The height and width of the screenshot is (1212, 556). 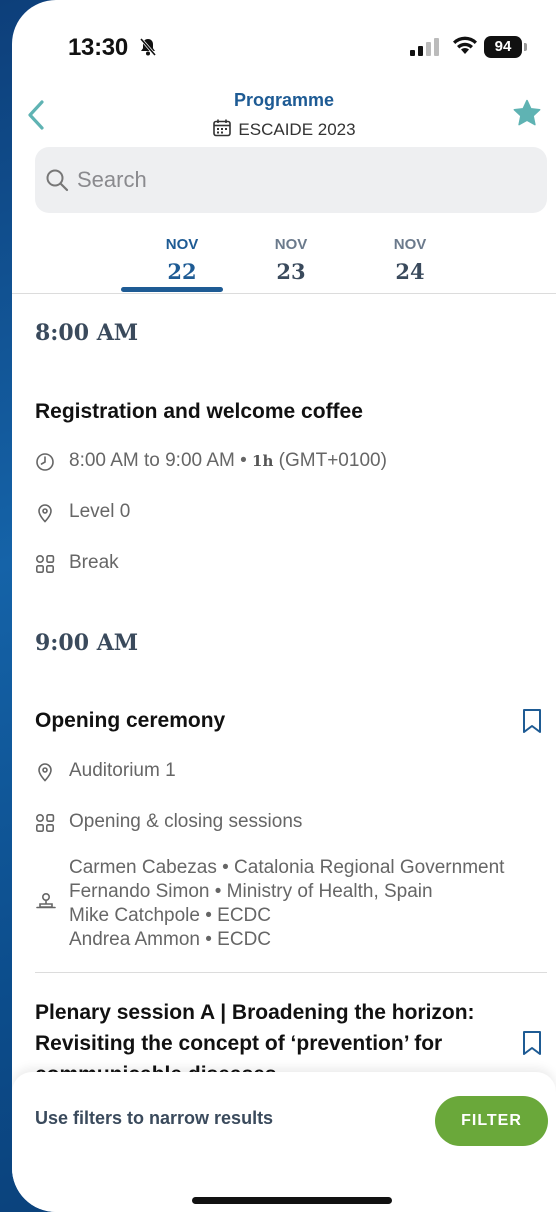 What do you see at coordinates (94, 562) in the screenshot?
I see `category-text: Break` at bounding box center [94, 562].